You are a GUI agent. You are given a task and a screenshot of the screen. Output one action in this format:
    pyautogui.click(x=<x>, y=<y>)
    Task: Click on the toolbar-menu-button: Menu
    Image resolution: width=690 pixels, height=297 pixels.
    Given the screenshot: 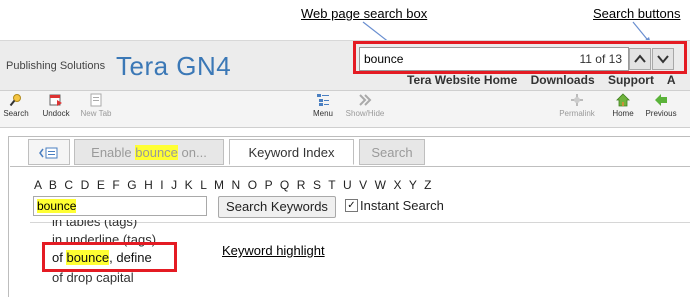 What is the action you would take?
    pyautogui.click(x=323, y=105)
    